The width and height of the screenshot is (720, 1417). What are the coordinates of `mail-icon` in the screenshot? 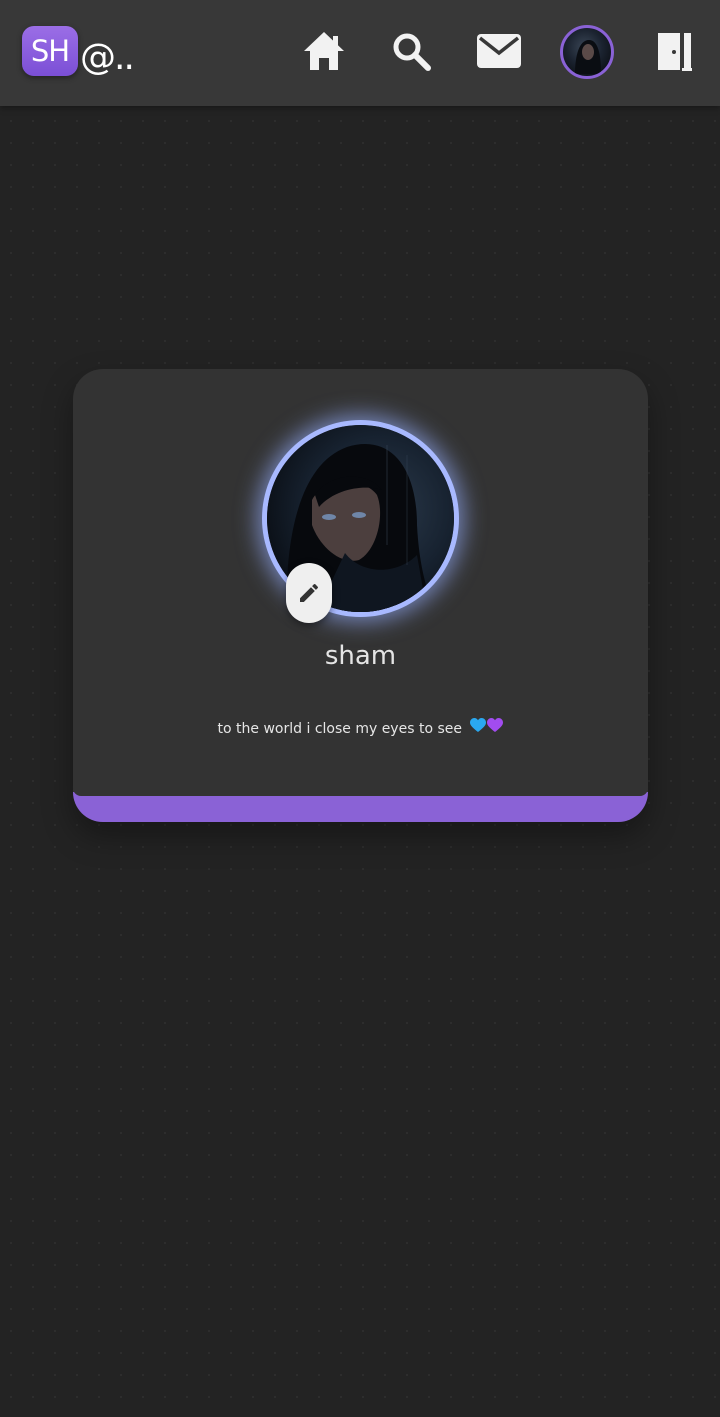 It's located at (499, 51).